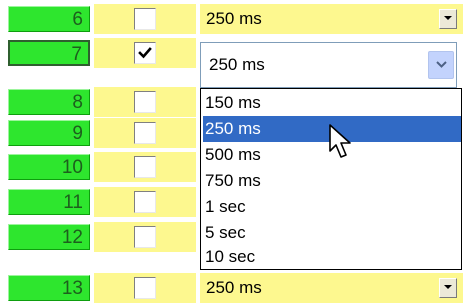 The width and height of the screenshot is (463, 308). What do you see at coordinates (49, 237) in the screenshot?
I see `row-number-cell: 12` at bounding box center [49, 237].